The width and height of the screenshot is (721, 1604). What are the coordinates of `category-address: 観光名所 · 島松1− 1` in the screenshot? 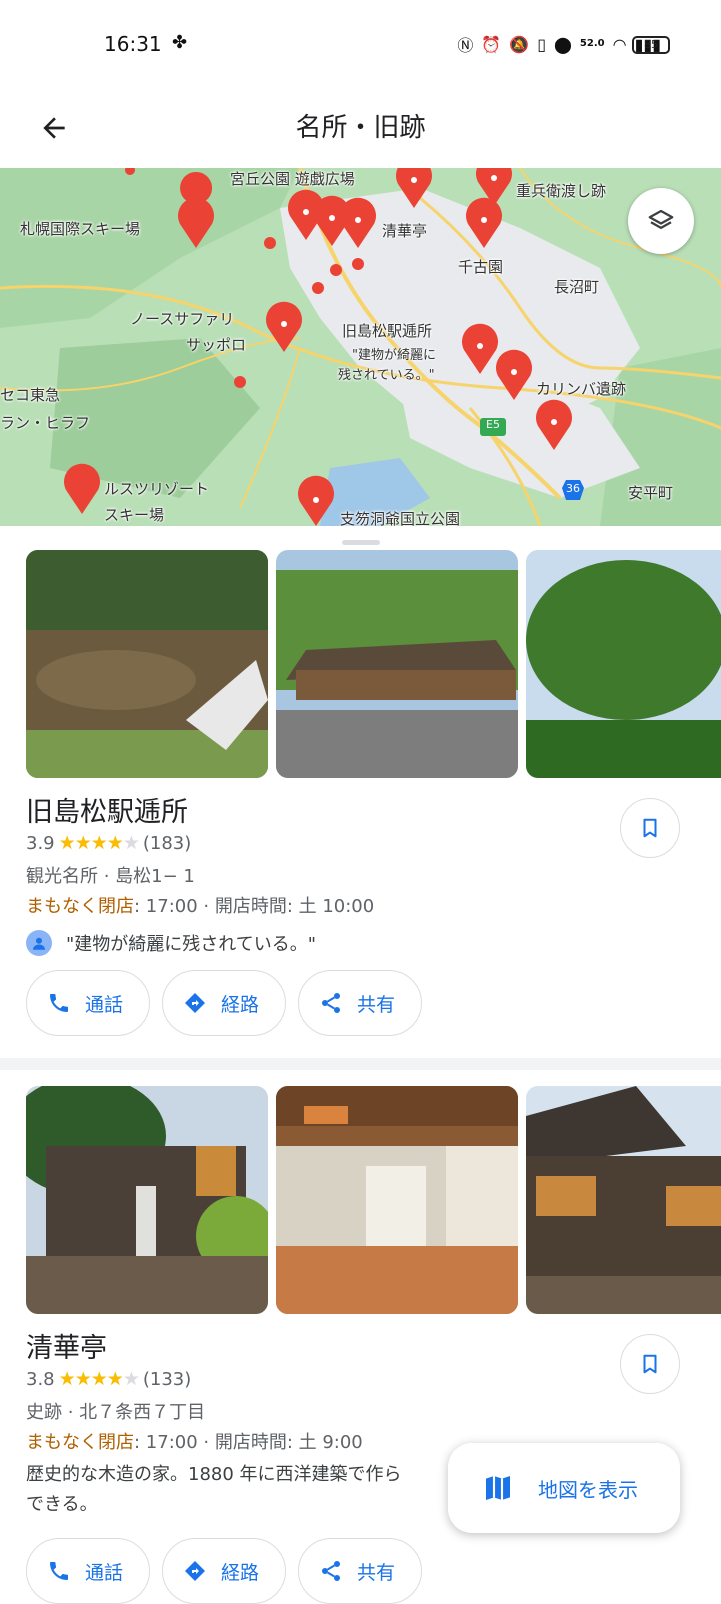 It's located at (110, 876).